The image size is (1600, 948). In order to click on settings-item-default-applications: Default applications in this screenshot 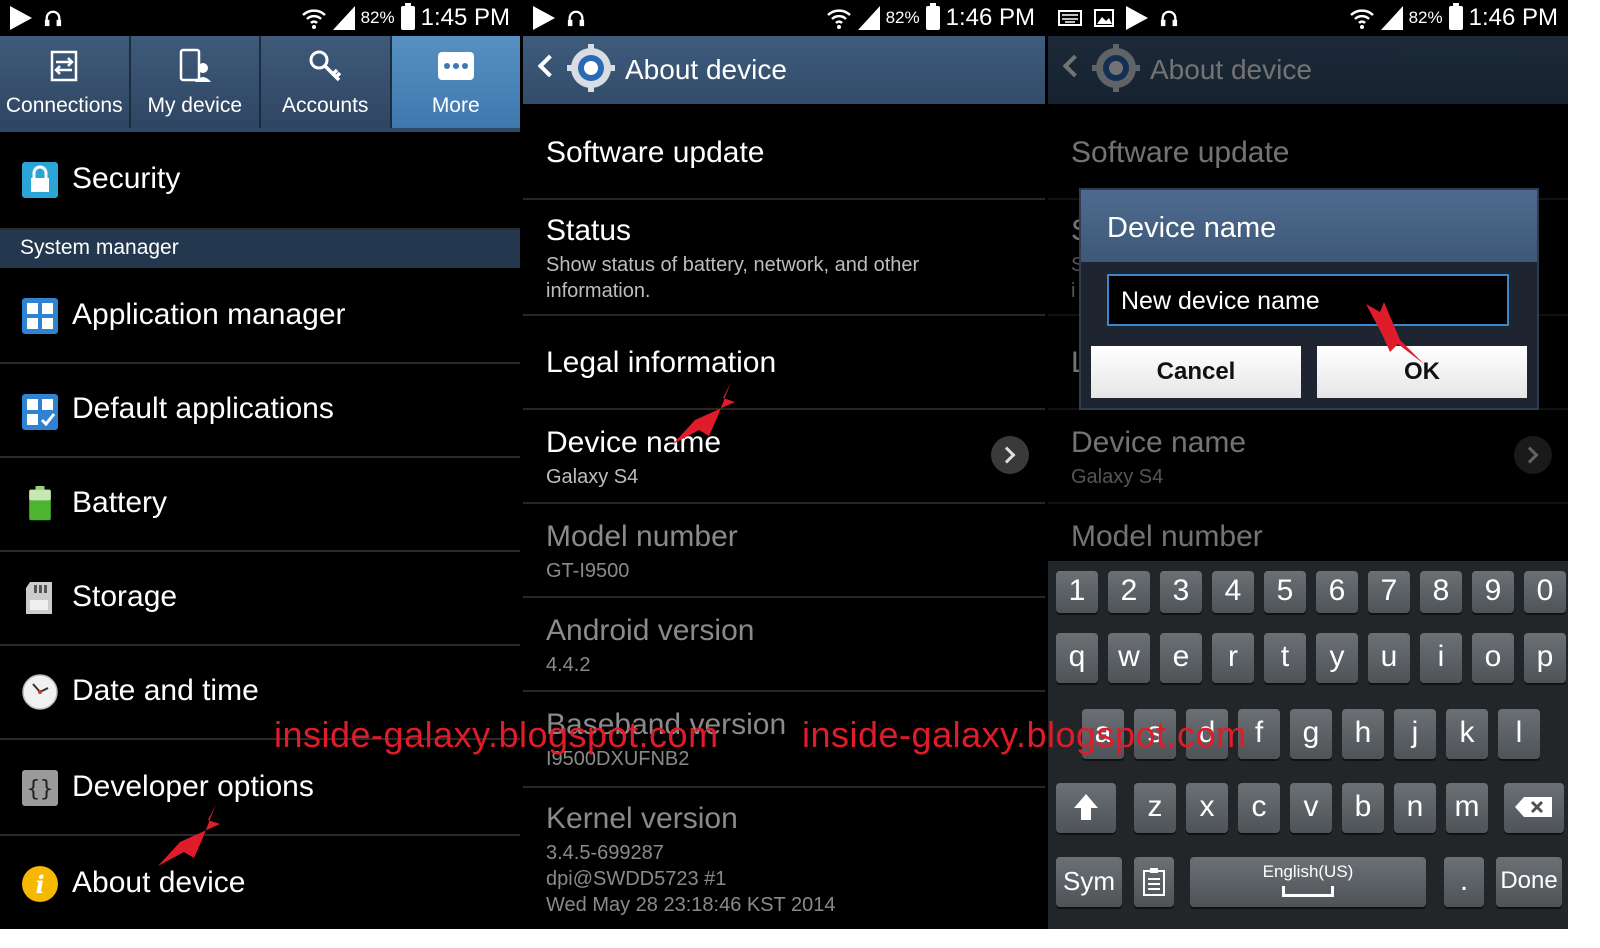, I will do `click(260, 411)`.